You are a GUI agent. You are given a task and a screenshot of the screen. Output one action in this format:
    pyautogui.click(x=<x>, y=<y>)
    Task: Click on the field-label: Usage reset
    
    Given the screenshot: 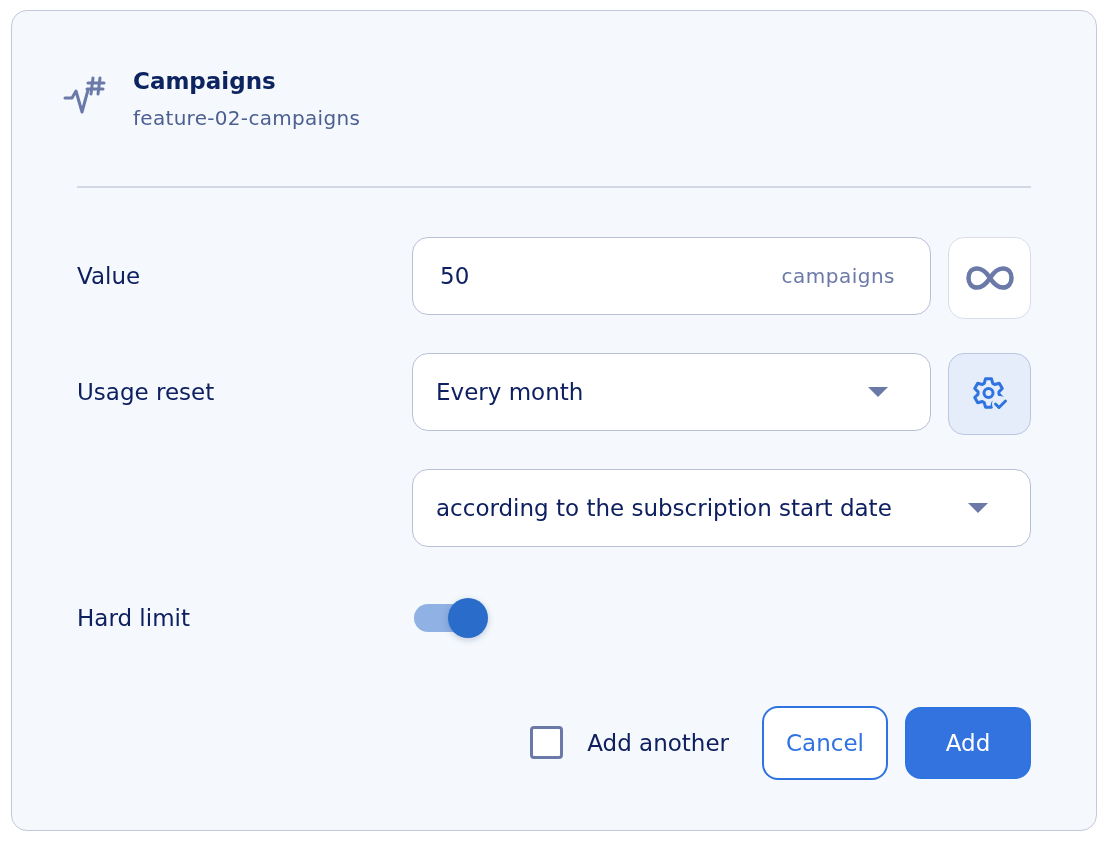 What is the action you would take?
    pyautogui.click(x=146, y=391)
    